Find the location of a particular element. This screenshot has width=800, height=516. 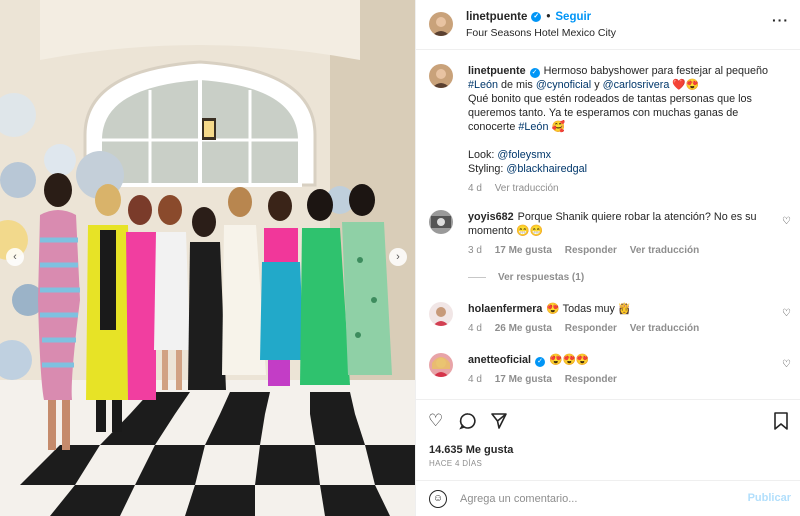

replies-divider-line is located at coordinates (477, 277).